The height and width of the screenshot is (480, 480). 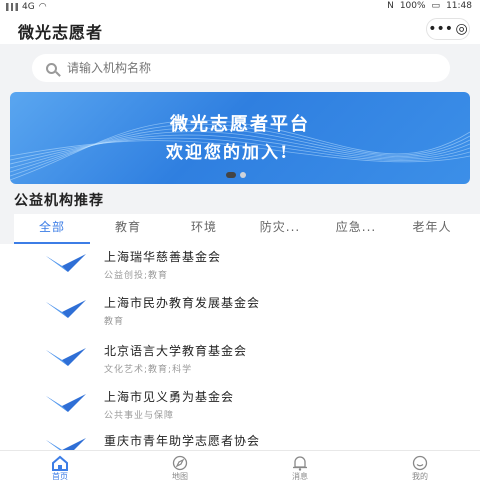 What do you see at coordinates (412, 6) in the screenshot?
I see `battery-level: 100%` at bounding box center [412, 6].